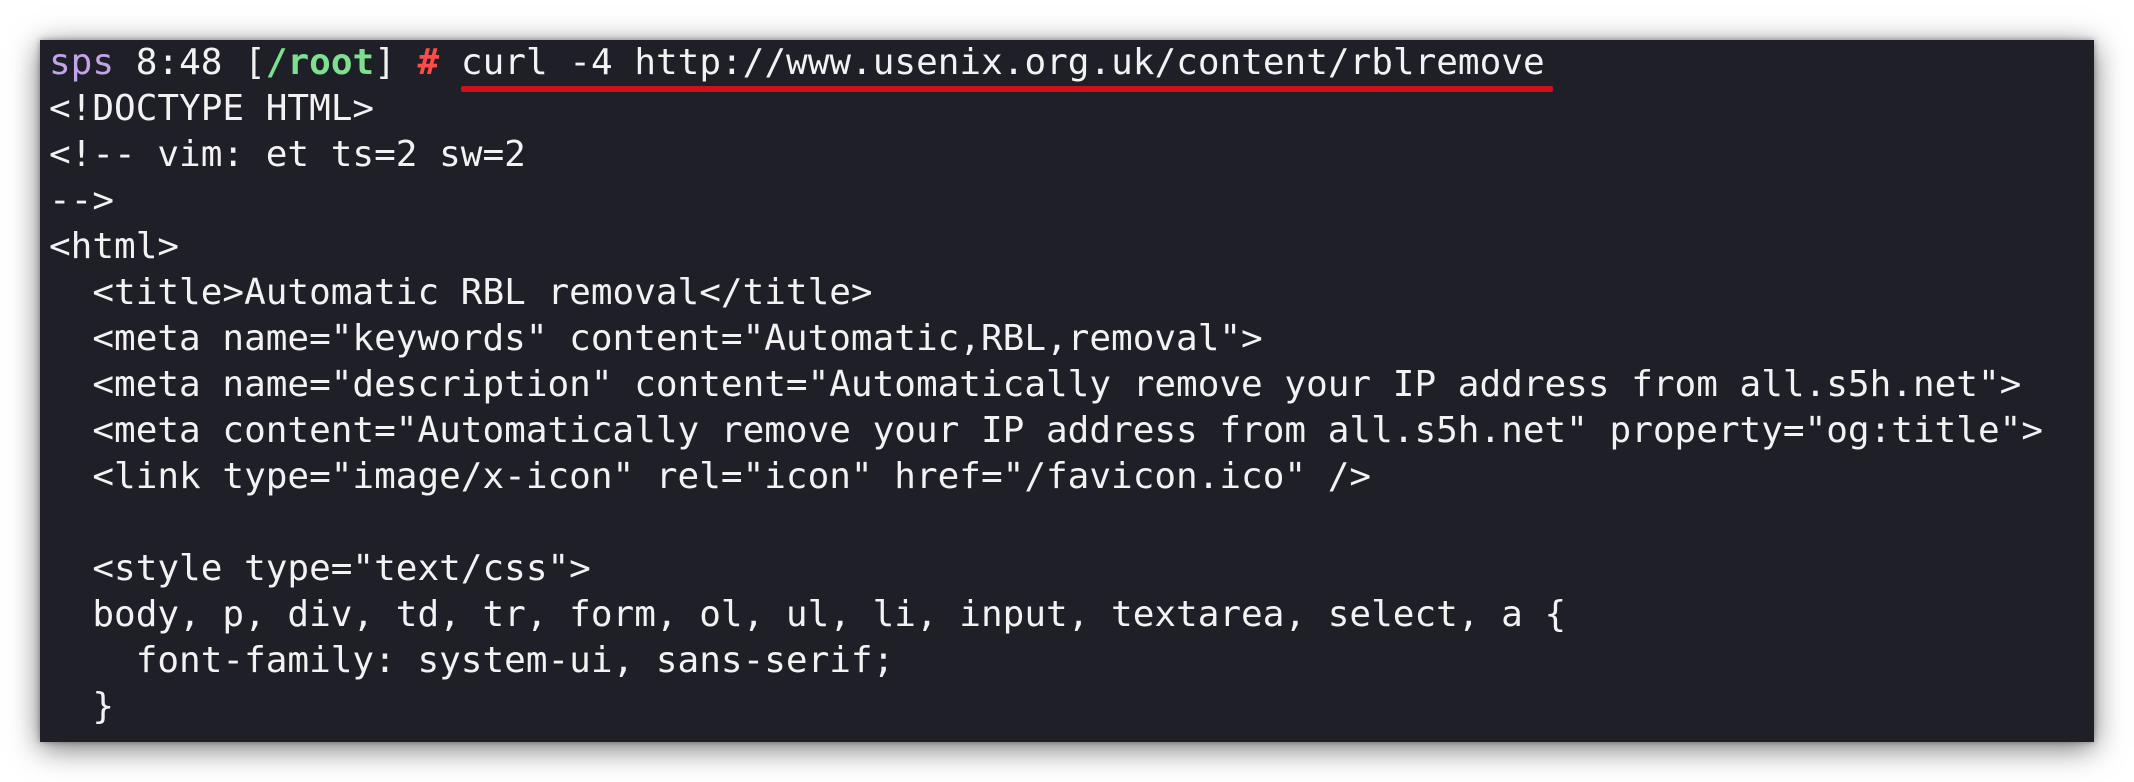 The image size is (2134, 782). What do you see at coordinates (287, 154) in the screenshot?
I see `output-line: <!-- vim: et ts=2 sw=2` at bounding box center [287, 154].